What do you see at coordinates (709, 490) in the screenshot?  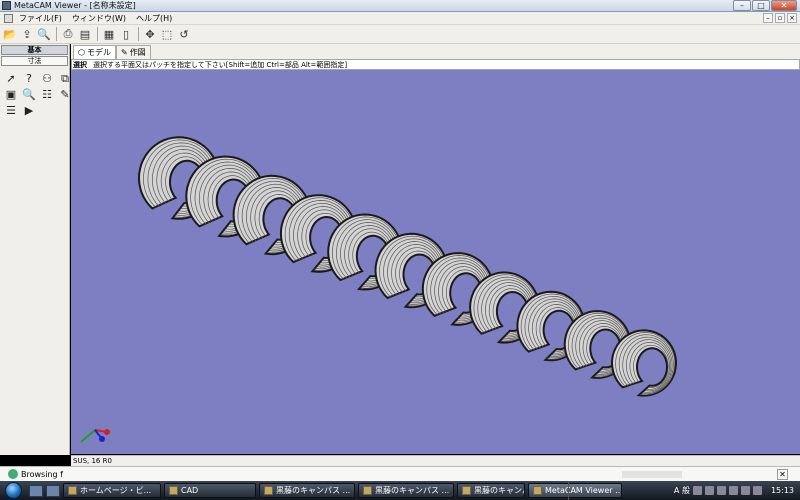 I see `network-icon` at bounding box center [709, 490].